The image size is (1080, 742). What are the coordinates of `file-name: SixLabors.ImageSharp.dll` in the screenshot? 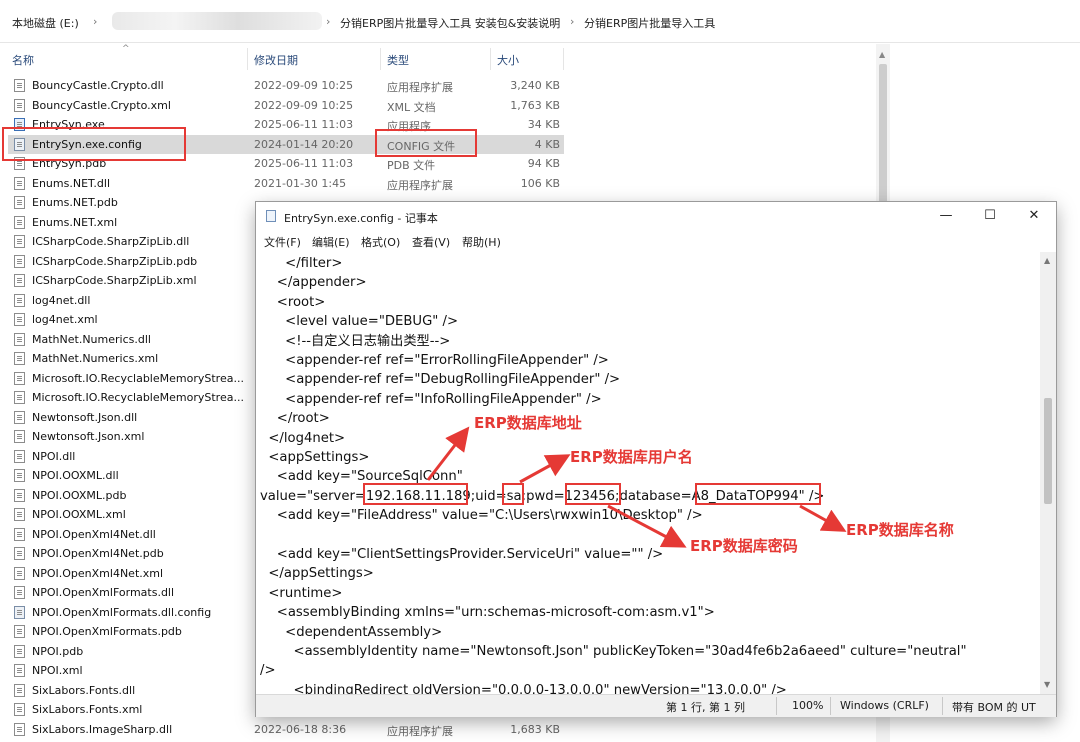 It's located at (102, 729).